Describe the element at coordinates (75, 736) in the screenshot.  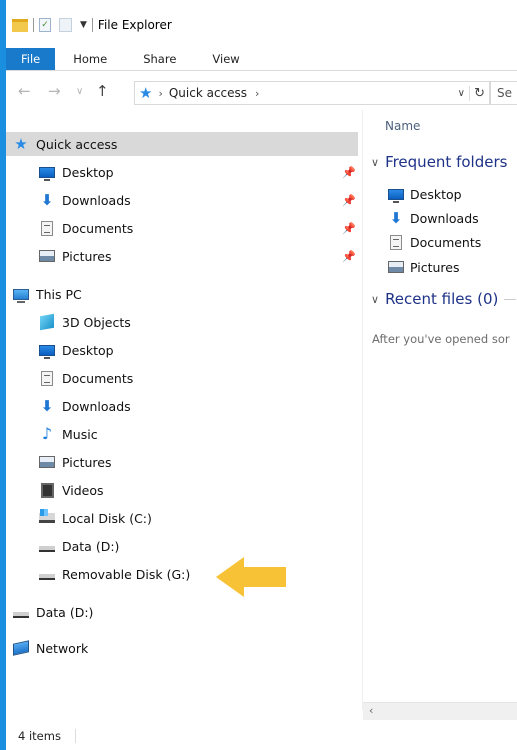
I see `status-divider` at that location.